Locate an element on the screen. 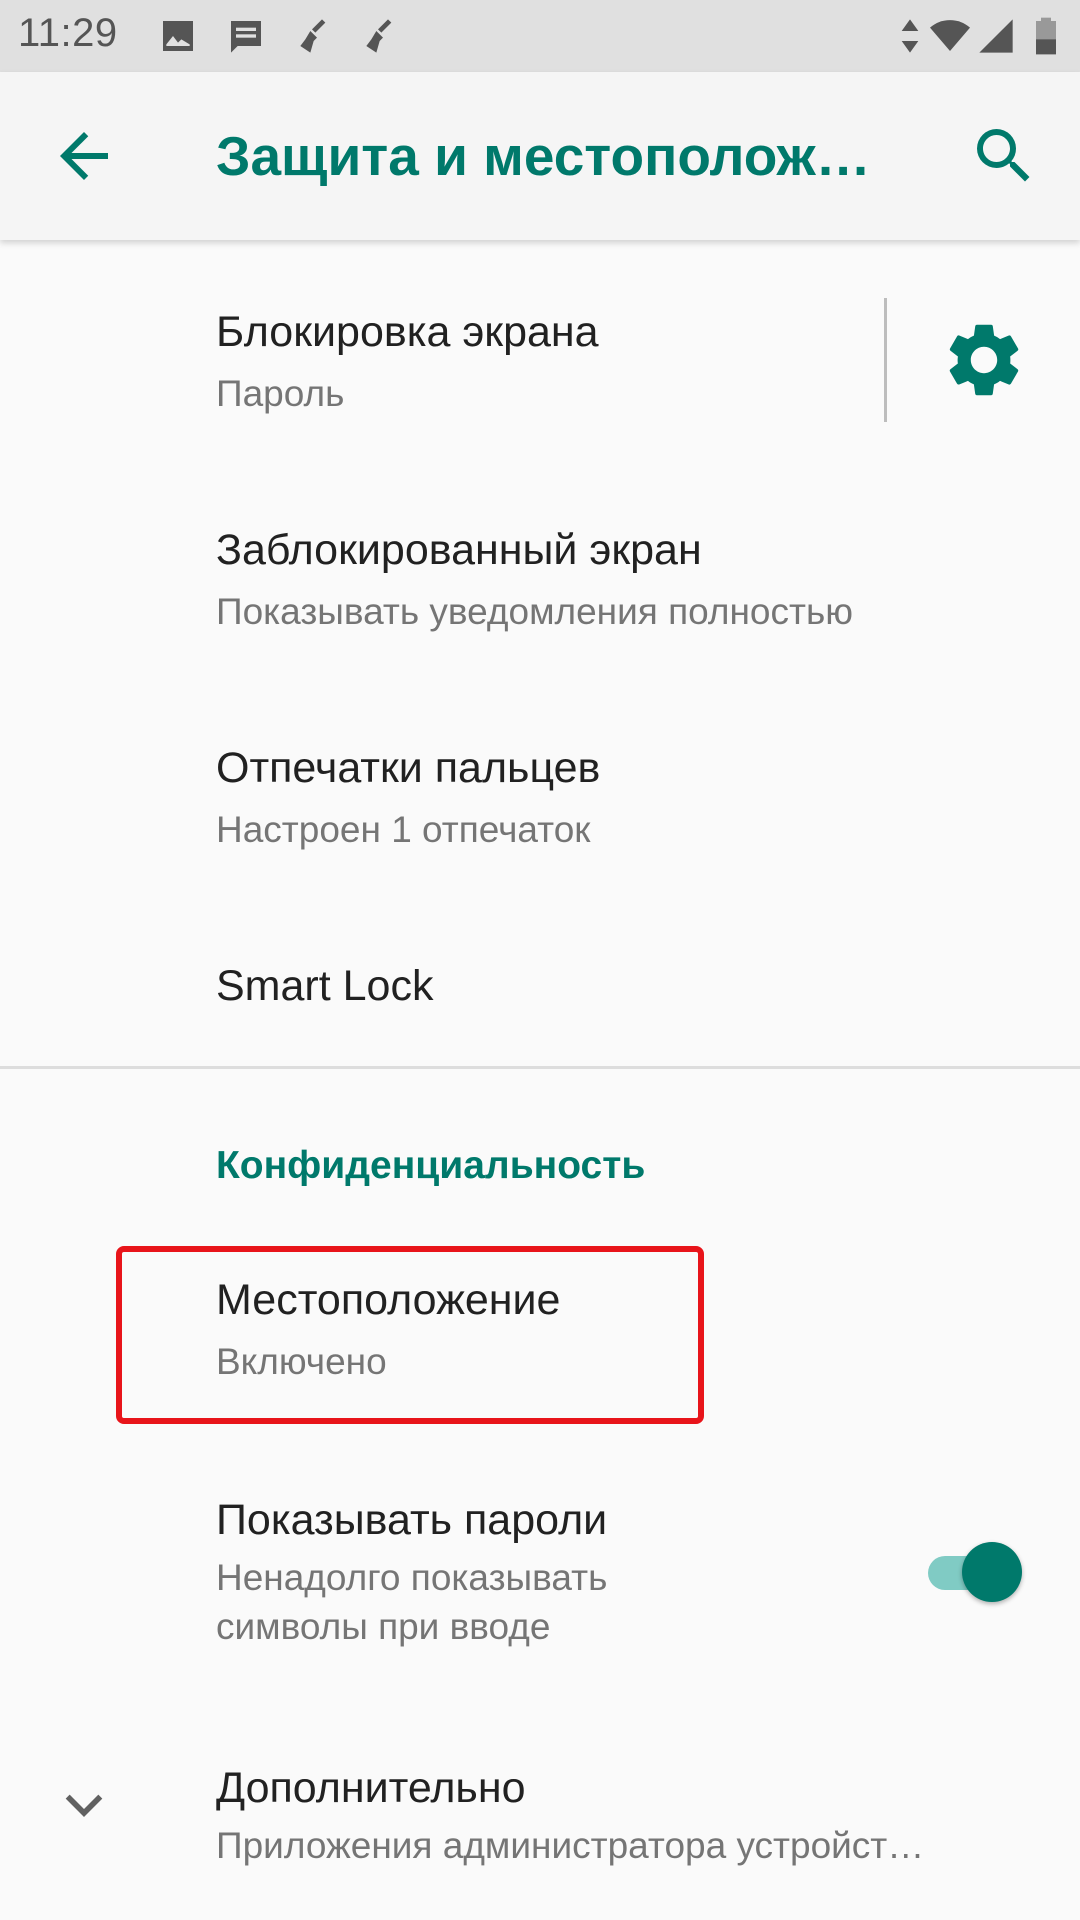 This screenshot has height=1920, width=1080. highlight-box is located at coordinates (410, 1335).